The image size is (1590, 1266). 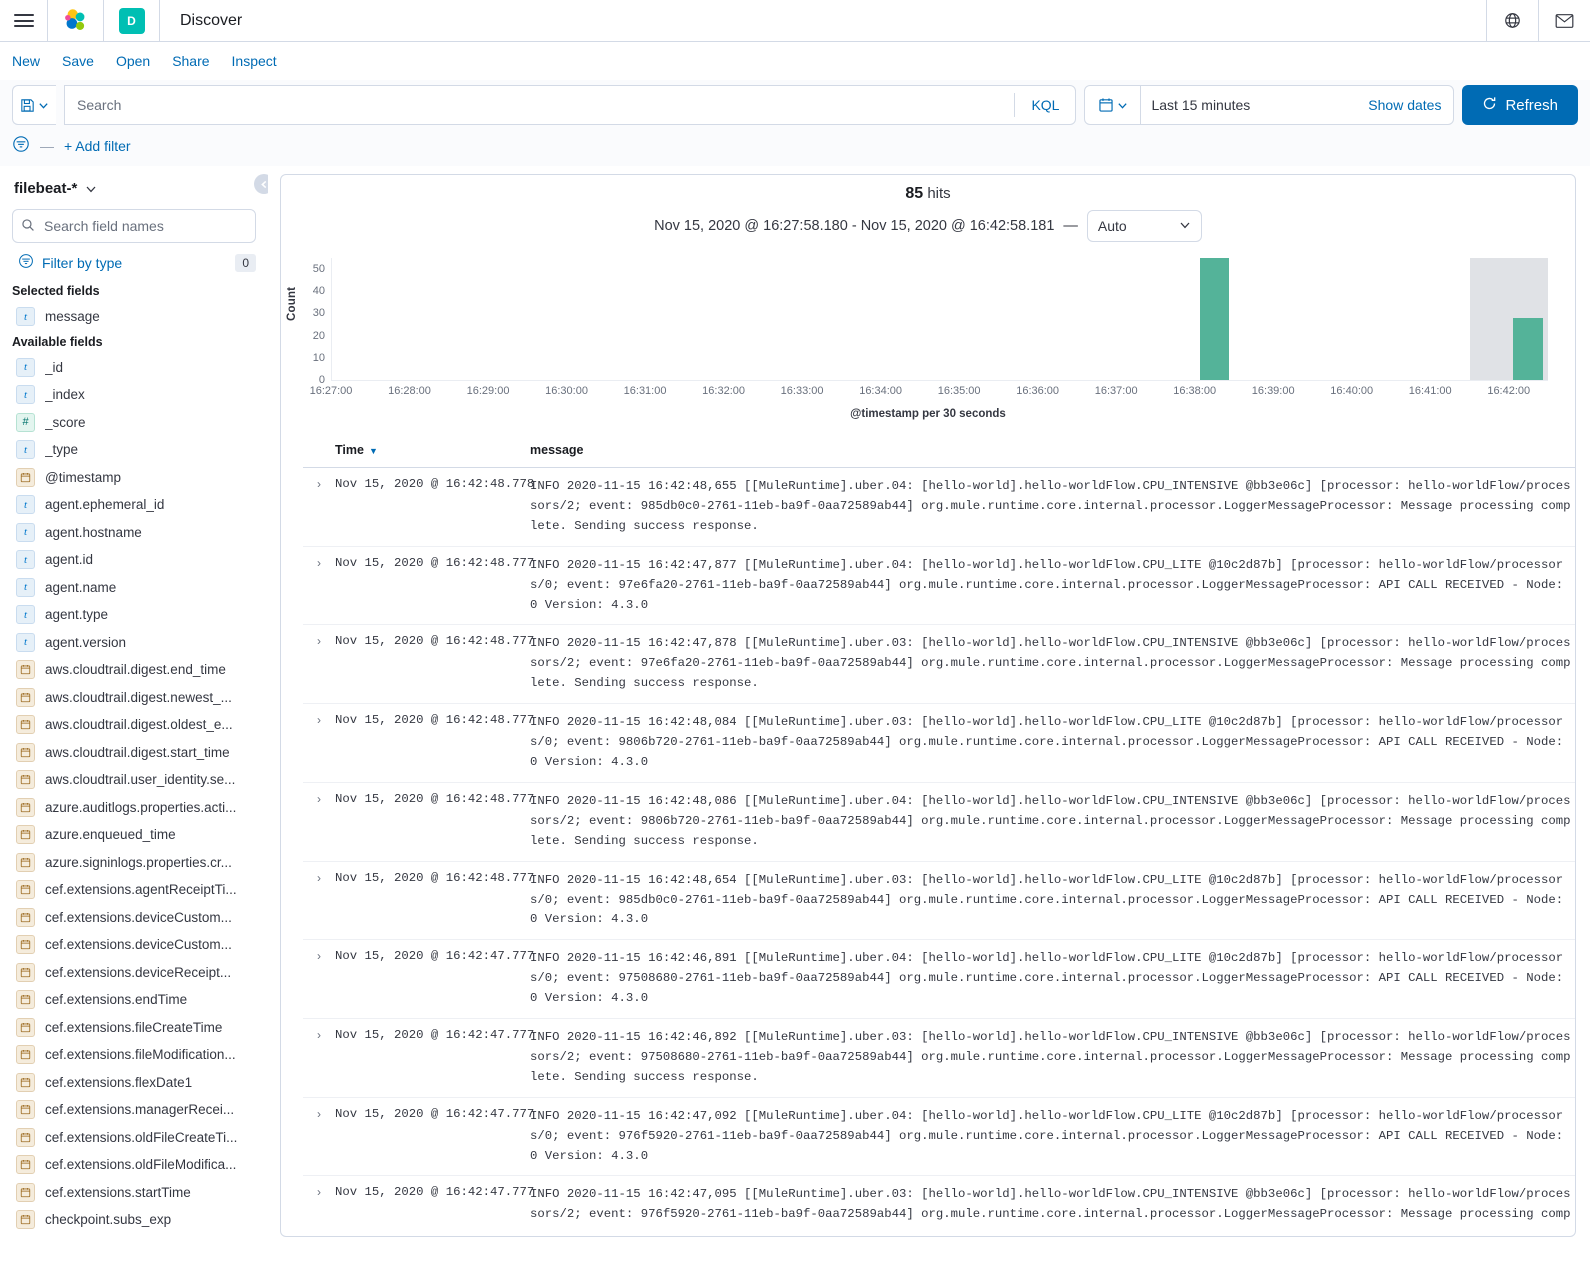 What do you see at coordinates (97, 146) in the screenshot?
I see `add-filter-button: + Add filter` at bounding box center [97, 146].